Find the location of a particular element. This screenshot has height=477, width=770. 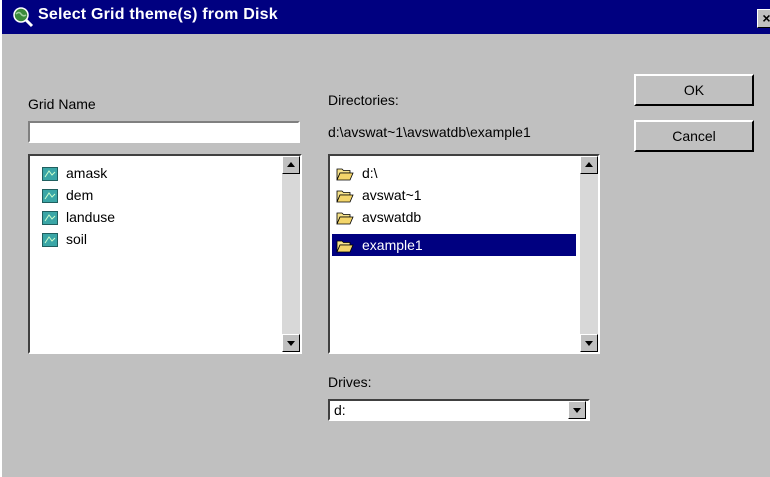

directory-list-item: d:\ is located at coordinates (453, 173).